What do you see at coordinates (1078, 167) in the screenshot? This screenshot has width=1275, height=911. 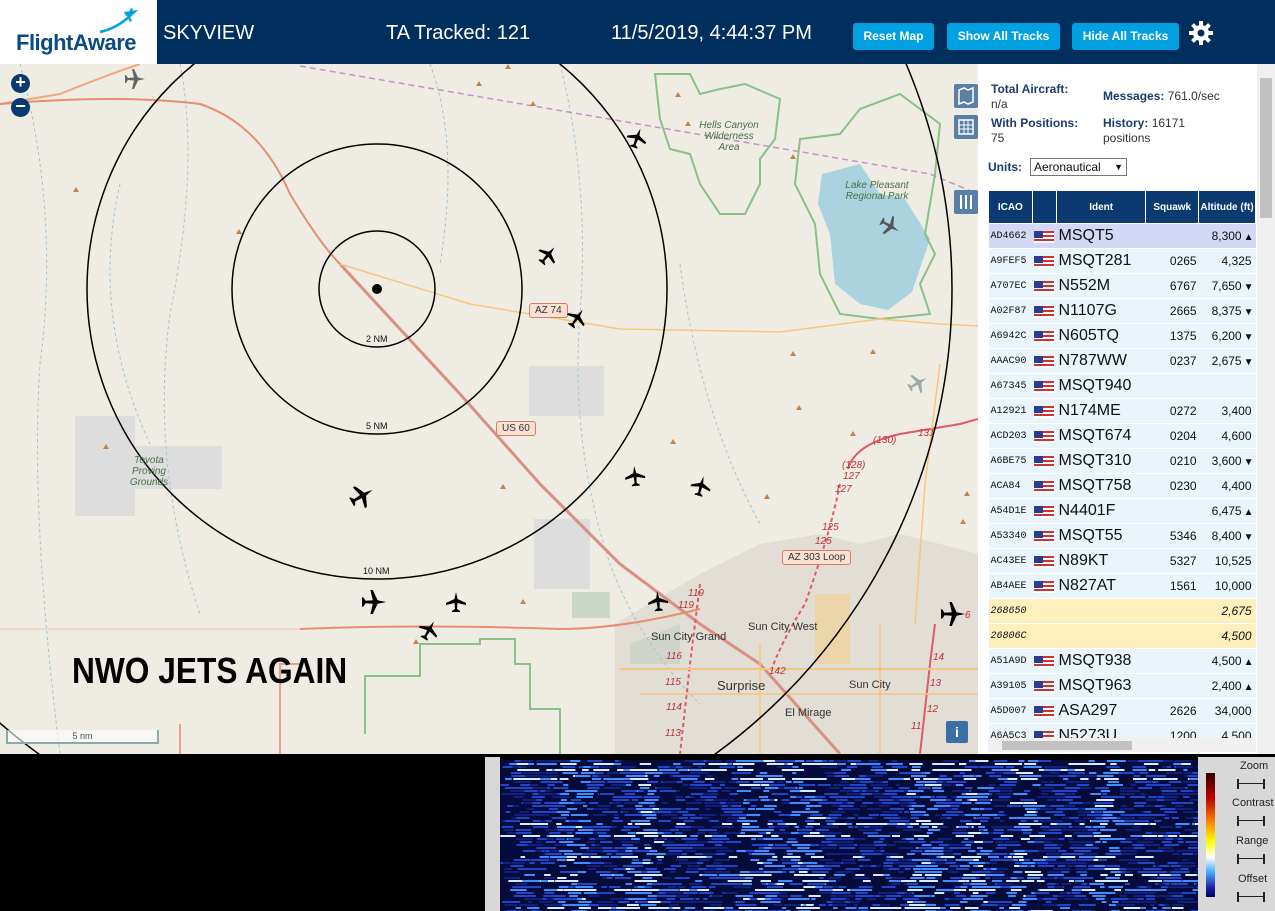 I see `units-select: Aeronautical ▼` at bounding box center [1078, 167].